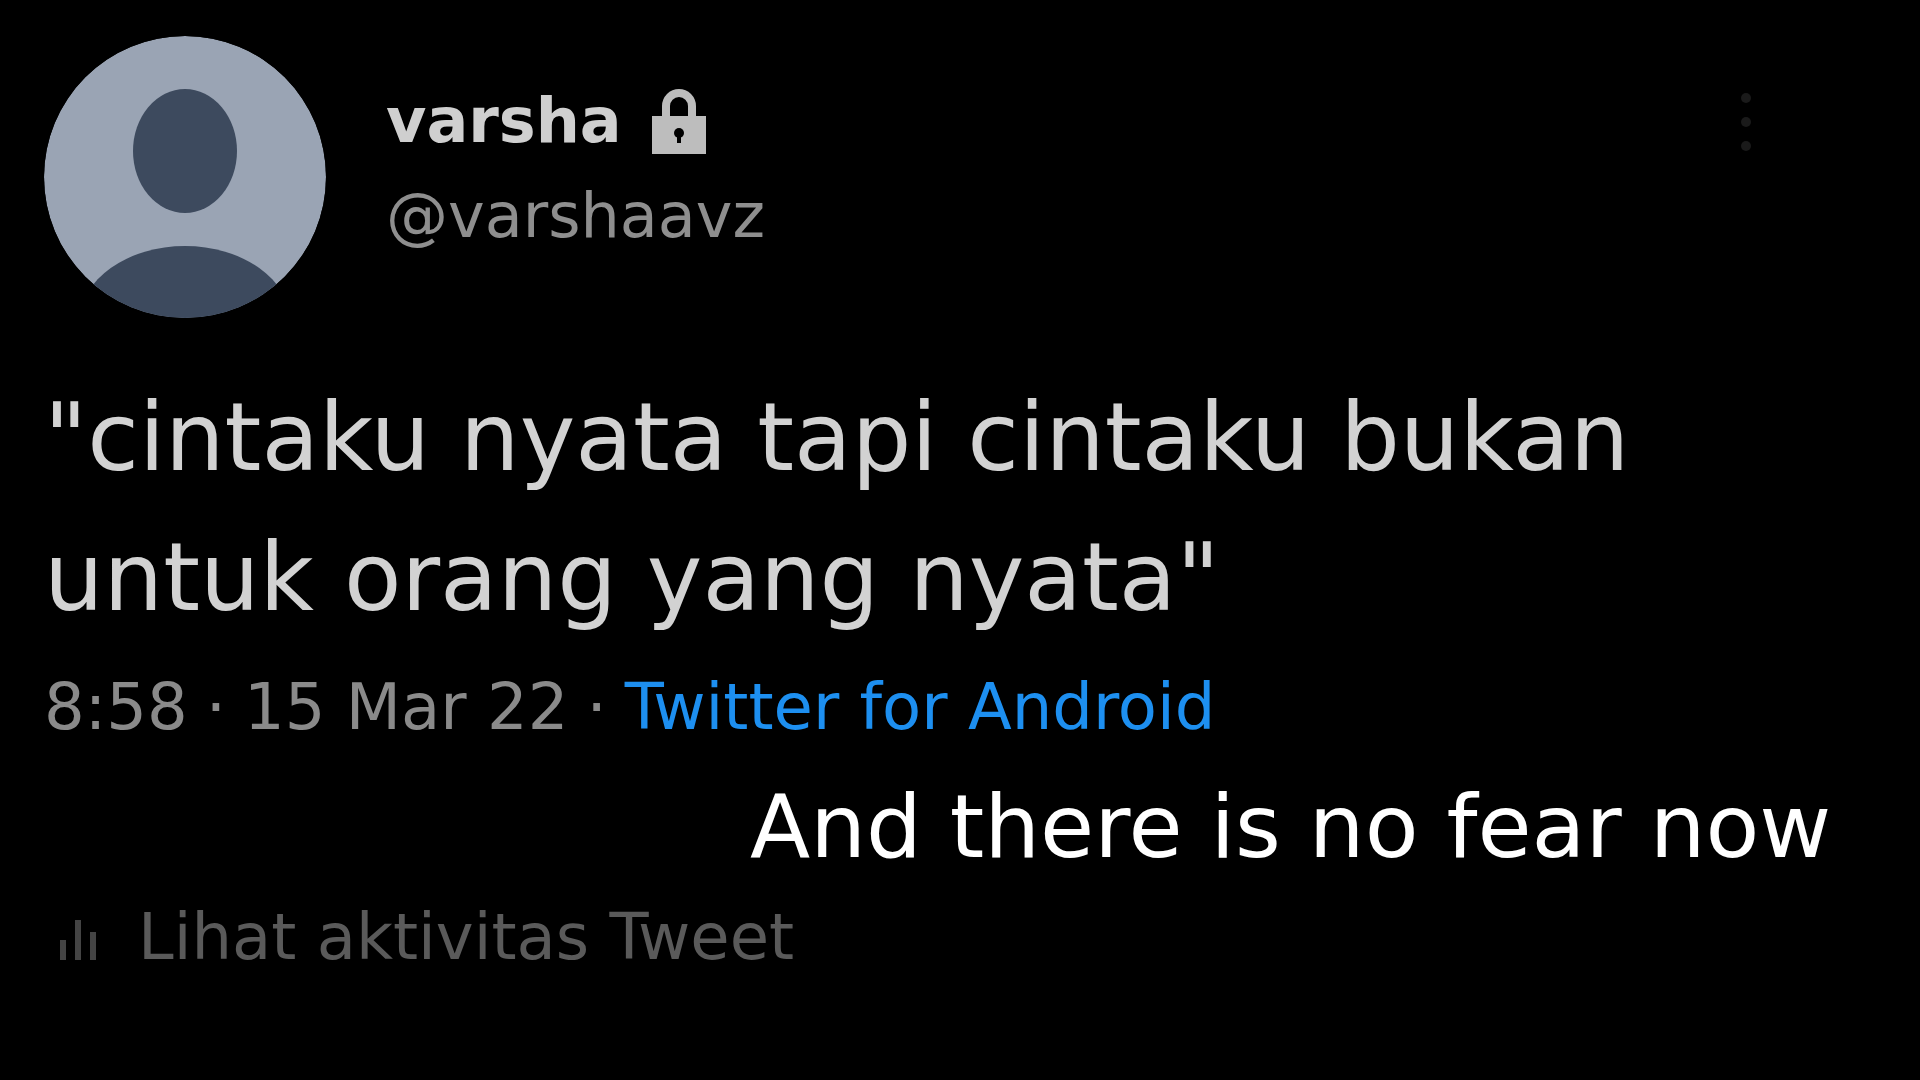 The image size is (1920, 1080). Describe the element at coordinates (406, 707) in the screenshot. I see `tweet-date: 15 Mar 22` at that location.